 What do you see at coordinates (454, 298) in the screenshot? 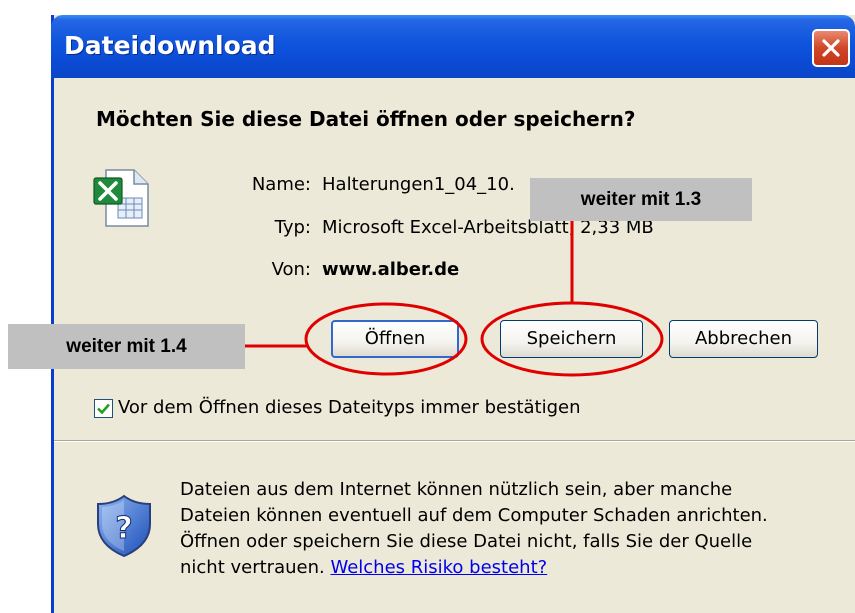
I see `annotation-overlay` at bounding box center [454, 298].